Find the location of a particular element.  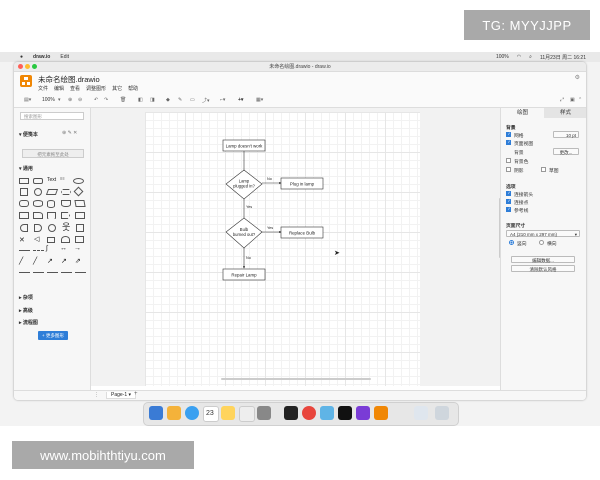

menu-extras: 其它 is located at coordinates (117, 88).